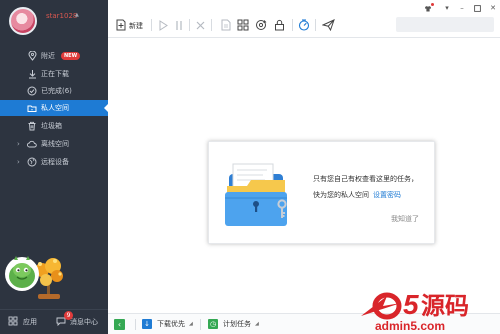  Describe the element at coordinates (163, 25) in the screenshot. I see `start-icon` at that location.